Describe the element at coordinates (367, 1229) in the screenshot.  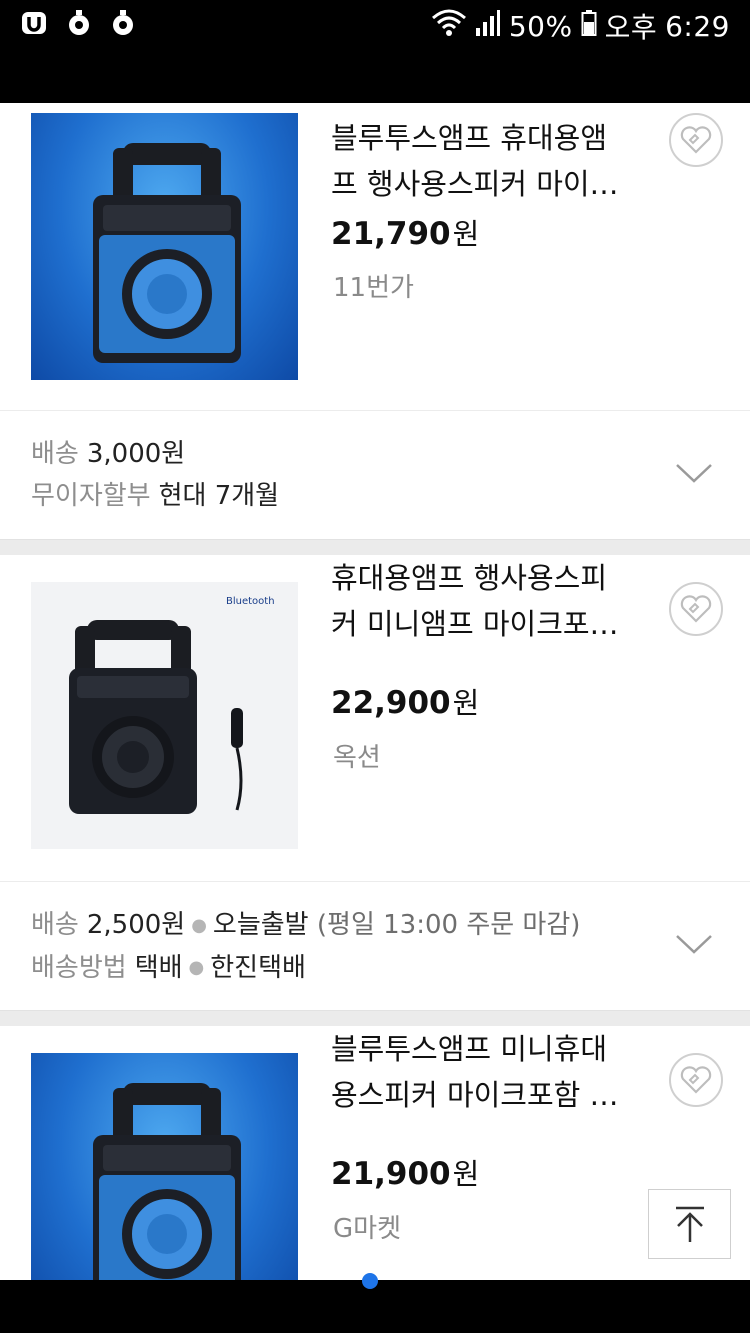
I see `seller-name: G마켓` at that location.